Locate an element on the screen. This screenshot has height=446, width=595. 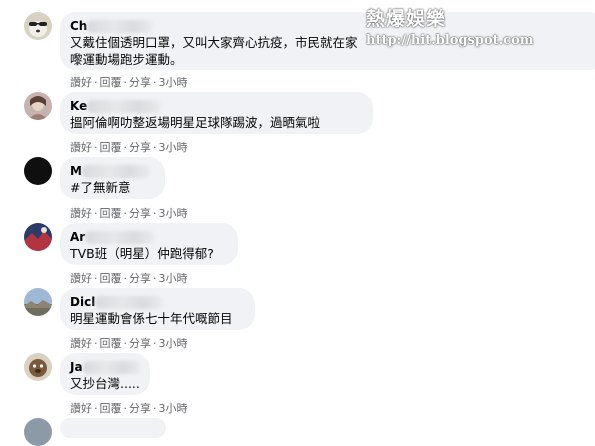
watermark: 熱爆娛樂 http://hit.blogspot.com is located at coordinates (450, 26).